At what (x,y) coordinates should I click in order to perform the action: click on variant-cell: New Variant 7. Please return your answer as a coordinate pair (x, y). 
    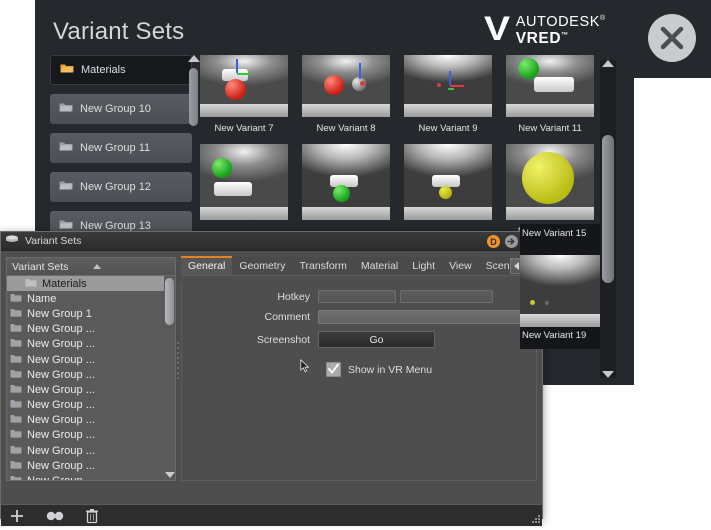
    Looking at the image, I should click on (251, 99).